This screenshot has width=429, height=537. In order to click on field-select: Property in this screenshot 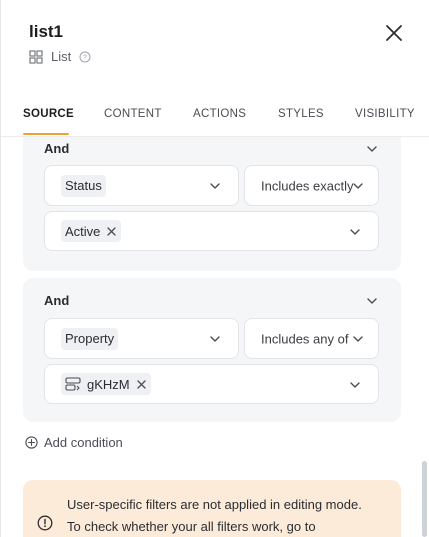, I will do `click(141, 338)`.